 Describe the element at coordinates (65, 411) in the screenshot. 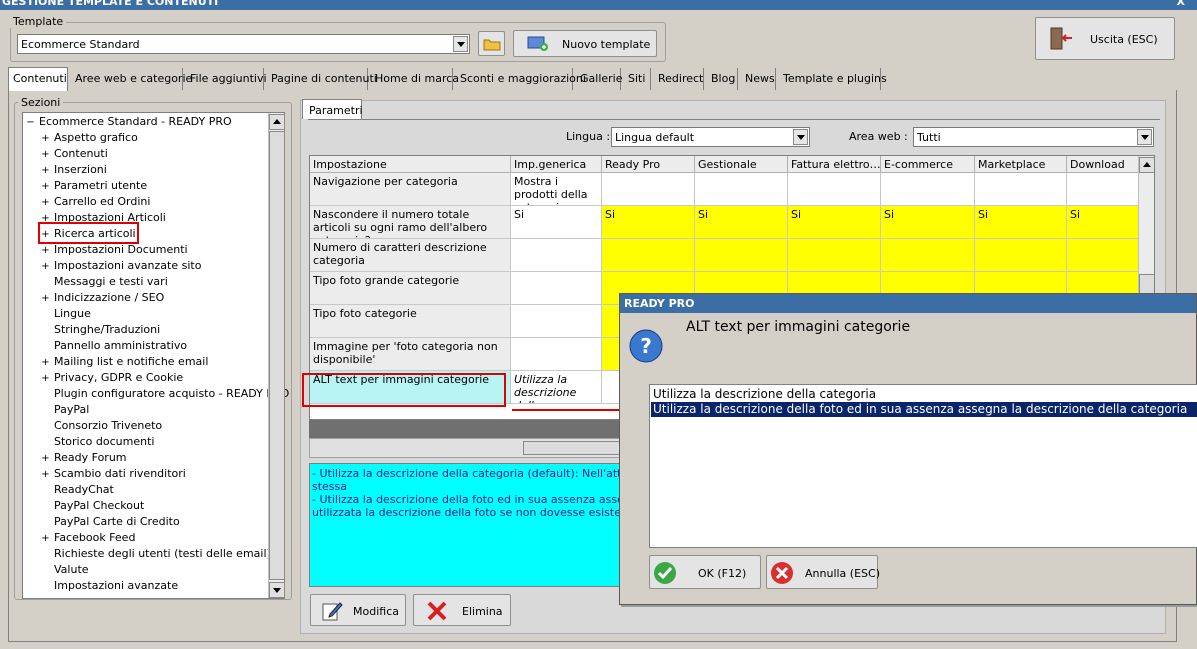

I see `sidebar-item: PayPal` at that location.